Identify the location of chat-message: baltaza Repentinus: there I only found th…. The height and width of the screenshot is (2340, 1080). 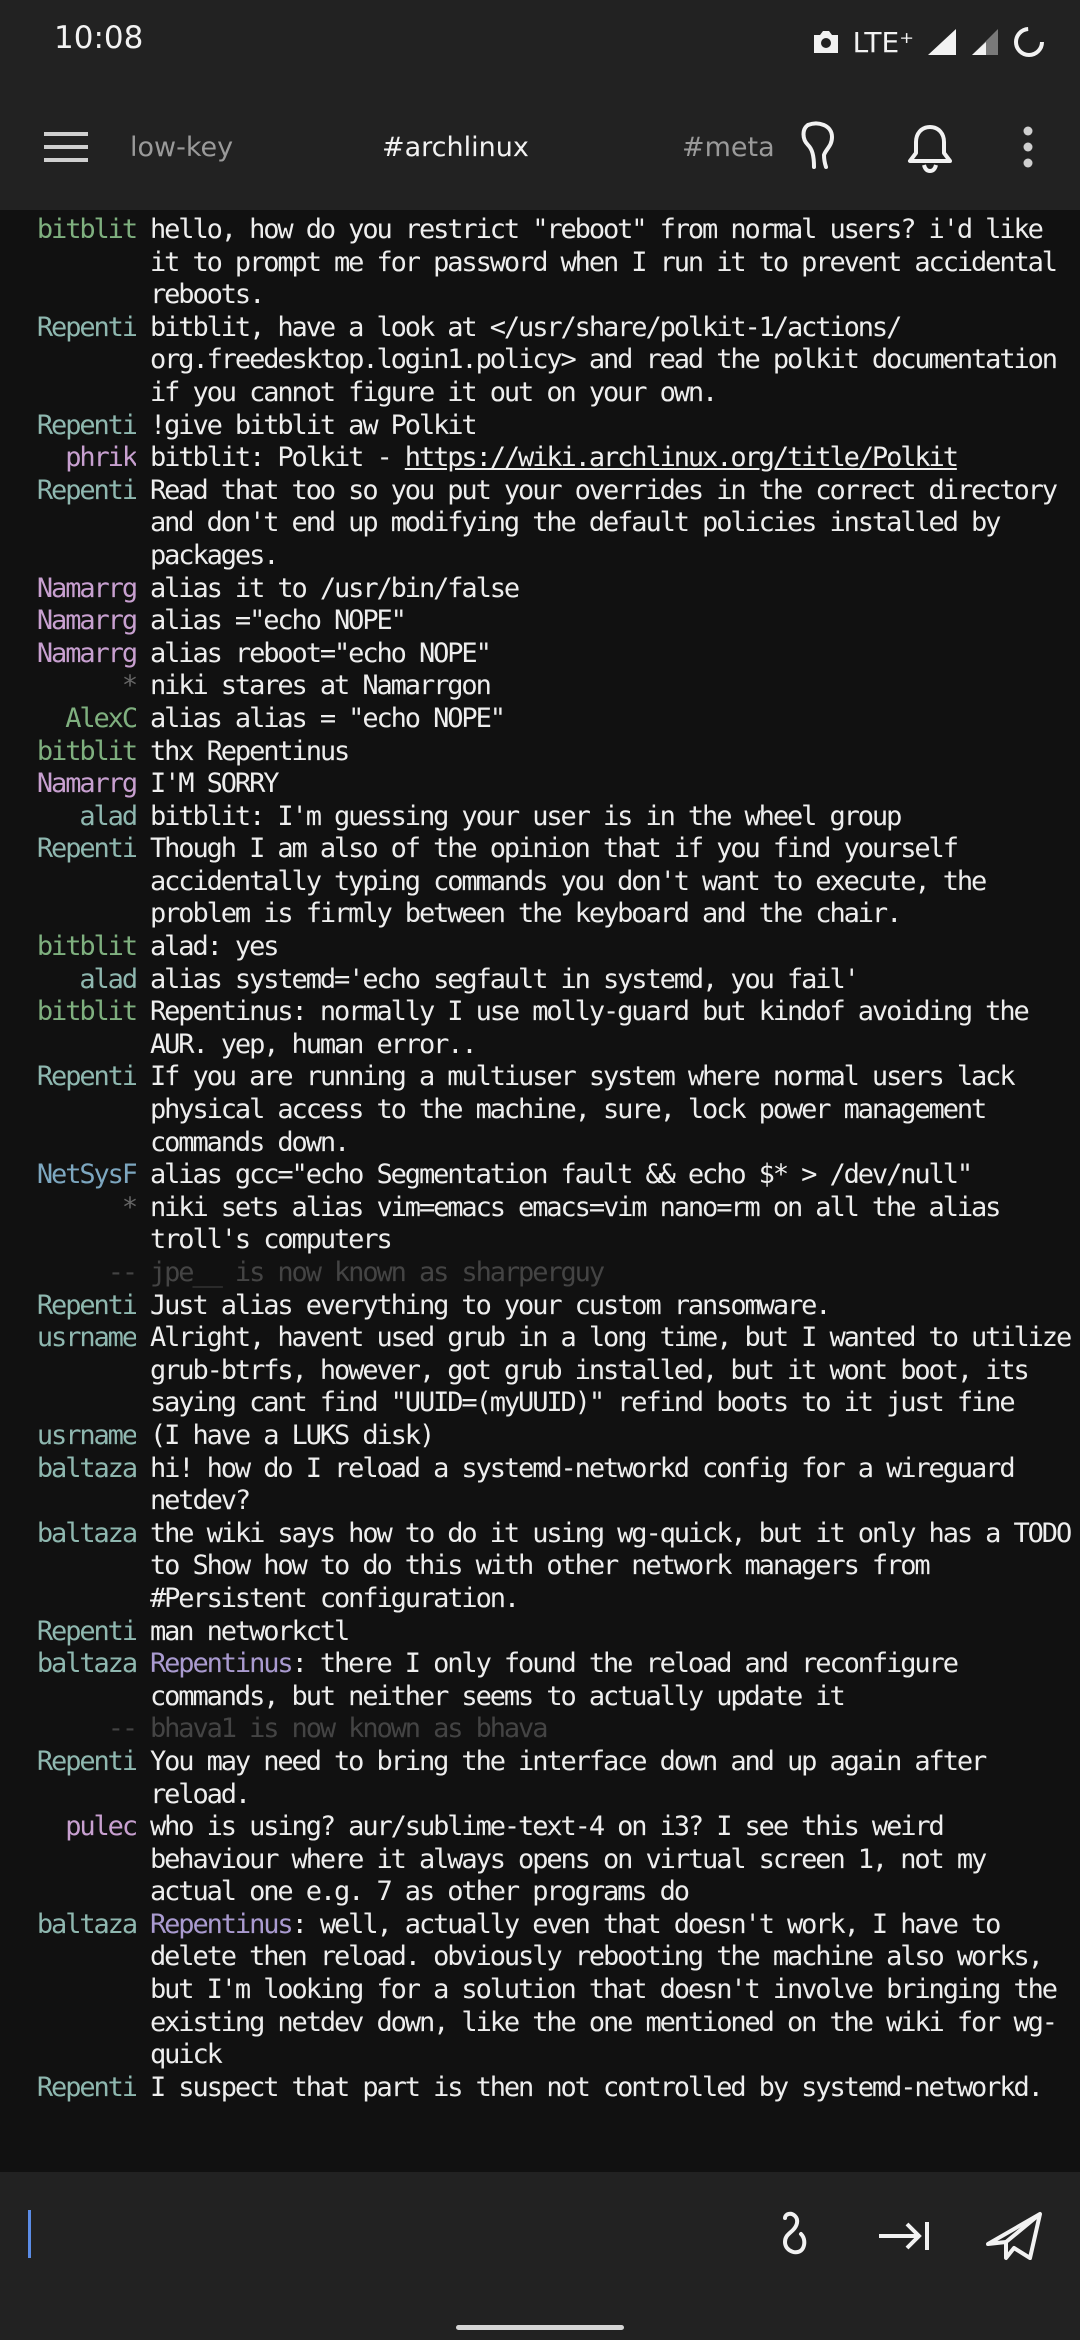
(540, 1680).